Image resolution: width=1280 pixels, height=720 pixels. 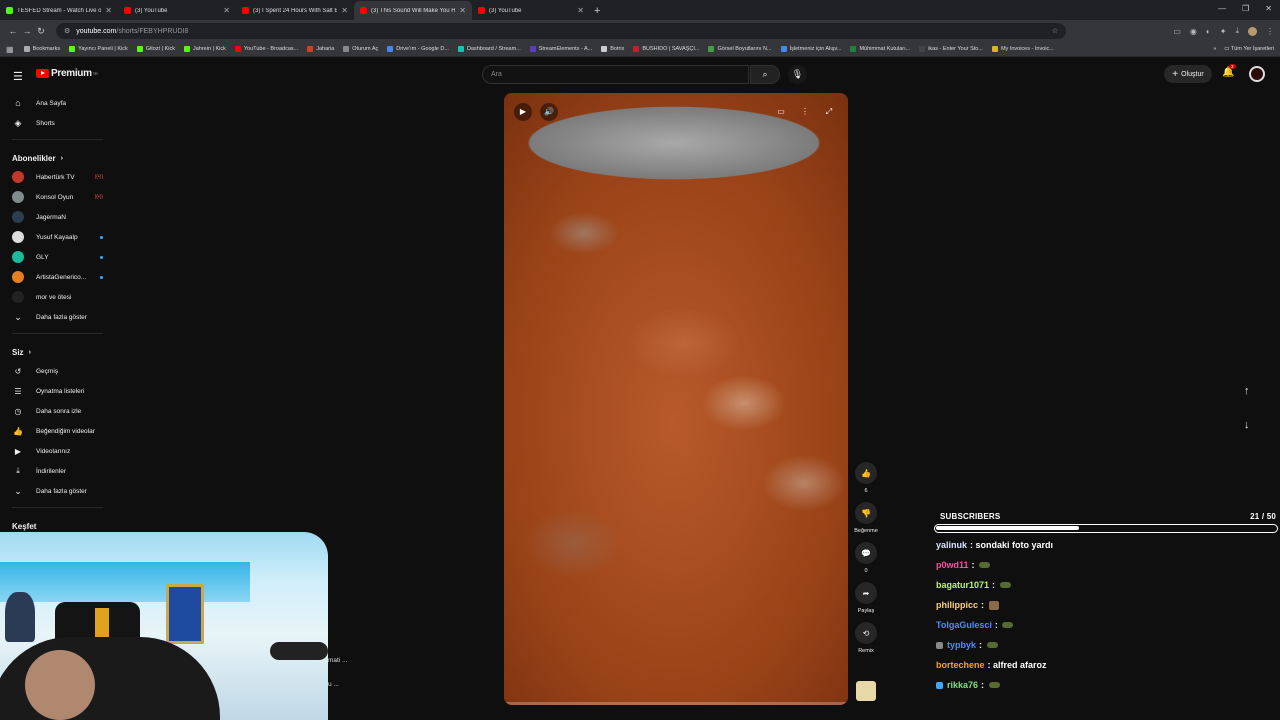 I want to click on like-button: 👍, so click(x=866, y=473).